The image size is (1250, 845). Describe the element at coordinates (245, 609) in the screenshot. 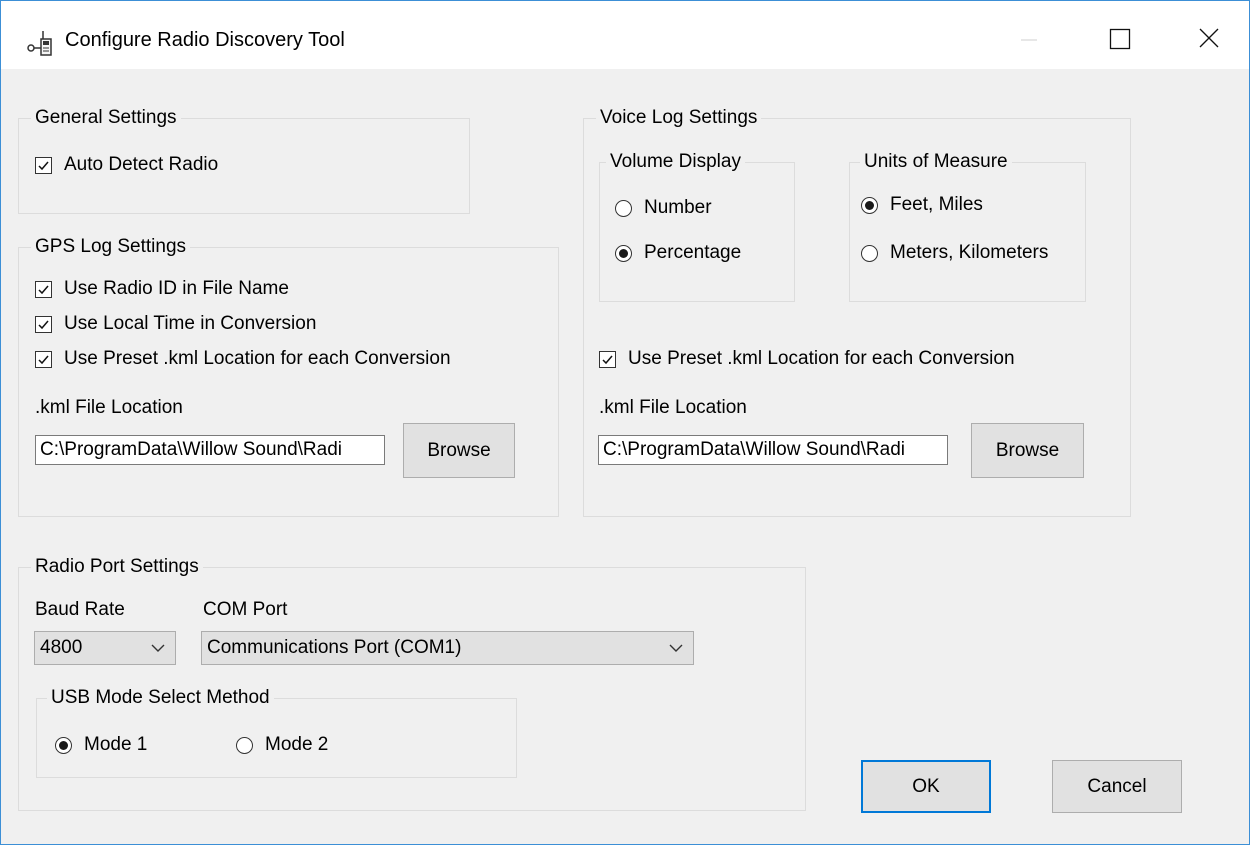

I see `com-port-label: COM Port` at that location.